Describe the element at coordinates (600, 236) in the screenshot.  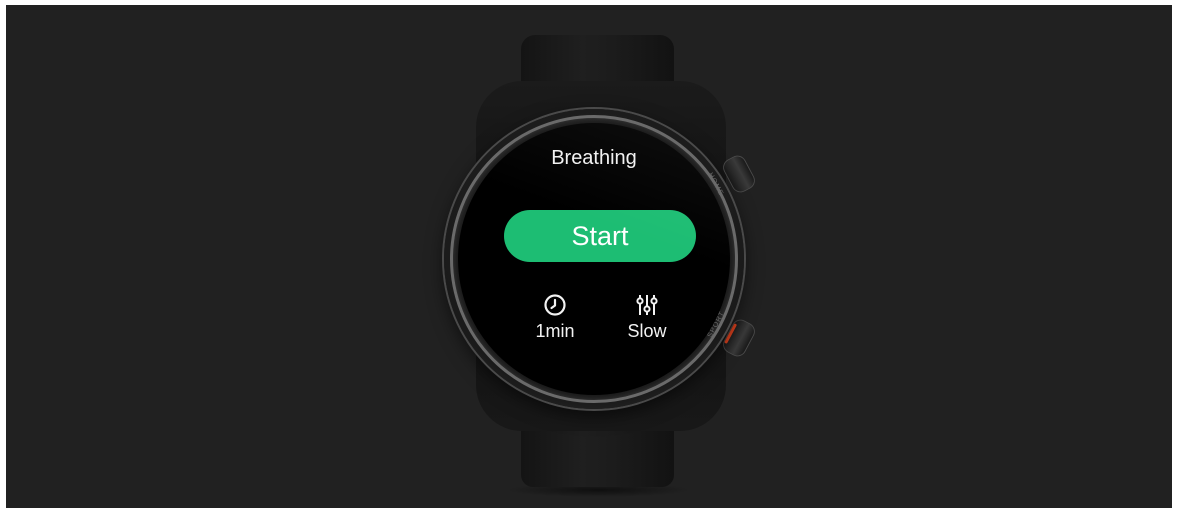
I see `start-button: Start` at that location.